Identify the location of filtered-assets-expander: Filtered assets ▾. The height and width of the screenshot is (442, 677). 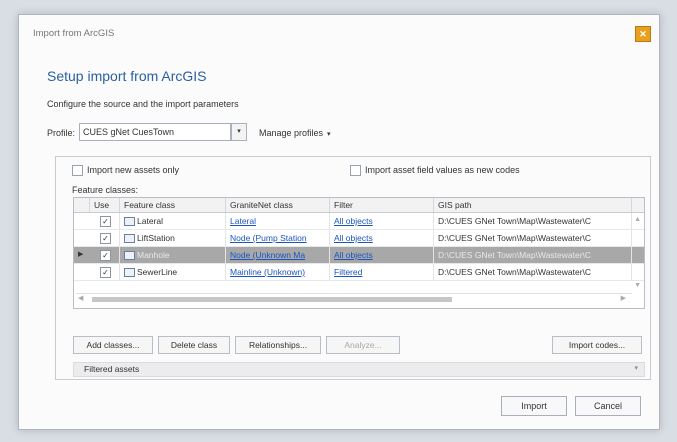
(359, 369).